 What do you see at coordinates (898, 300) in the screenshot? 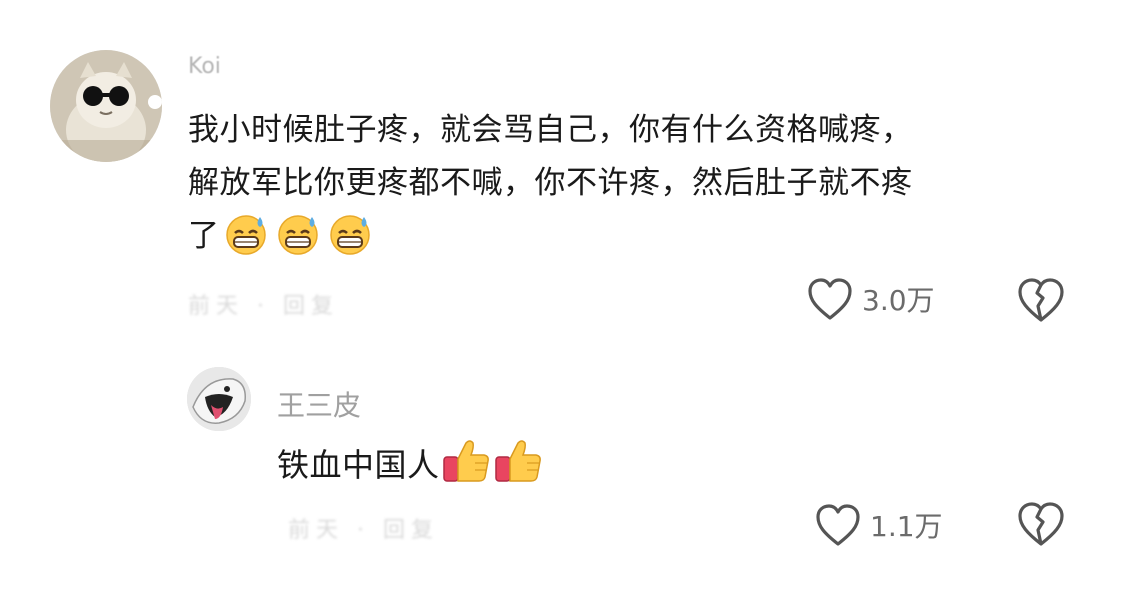
I see `like-count: 3.0万` at bounding box center [898, 300].